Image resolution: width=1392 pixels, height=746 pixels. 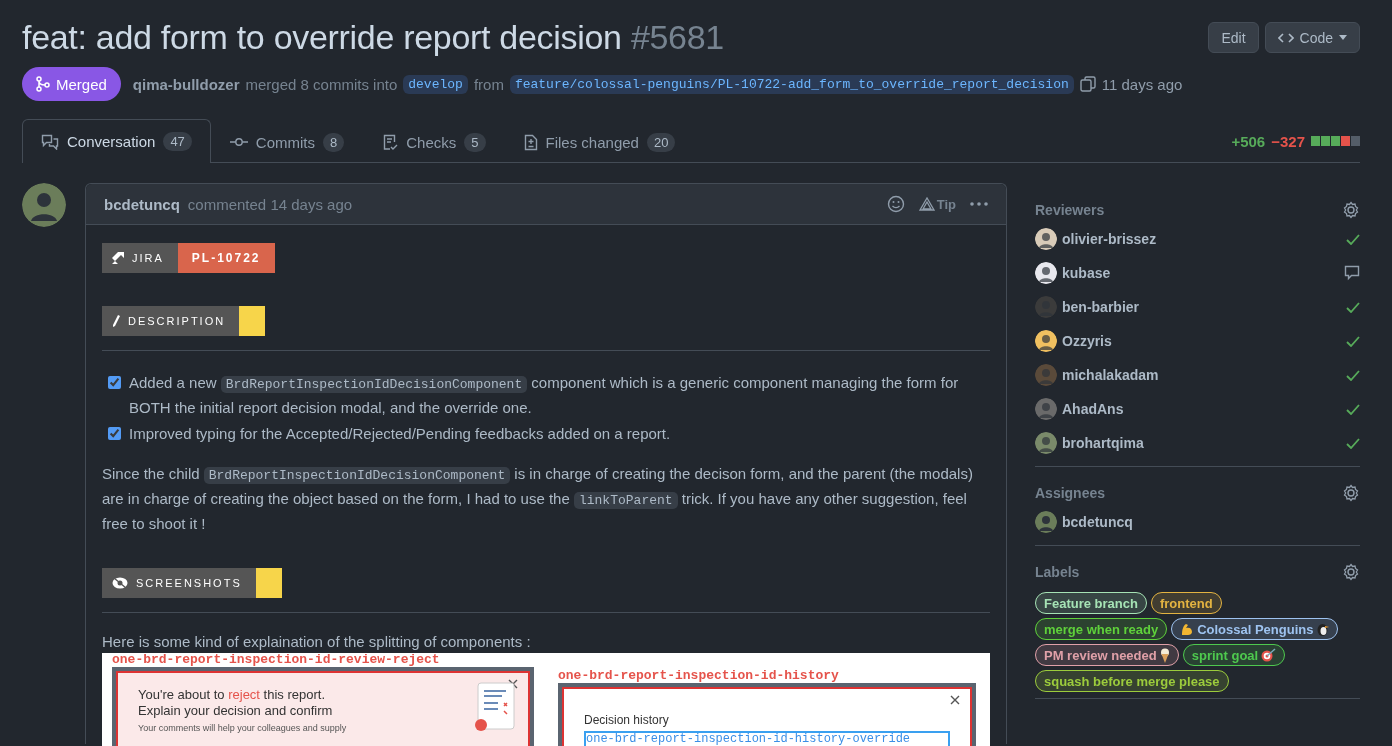 What do you see at coordinates (226, 258) in the screenshot?
I see `jira-issue-link: PL-10722` at bounding box center [226, 258].